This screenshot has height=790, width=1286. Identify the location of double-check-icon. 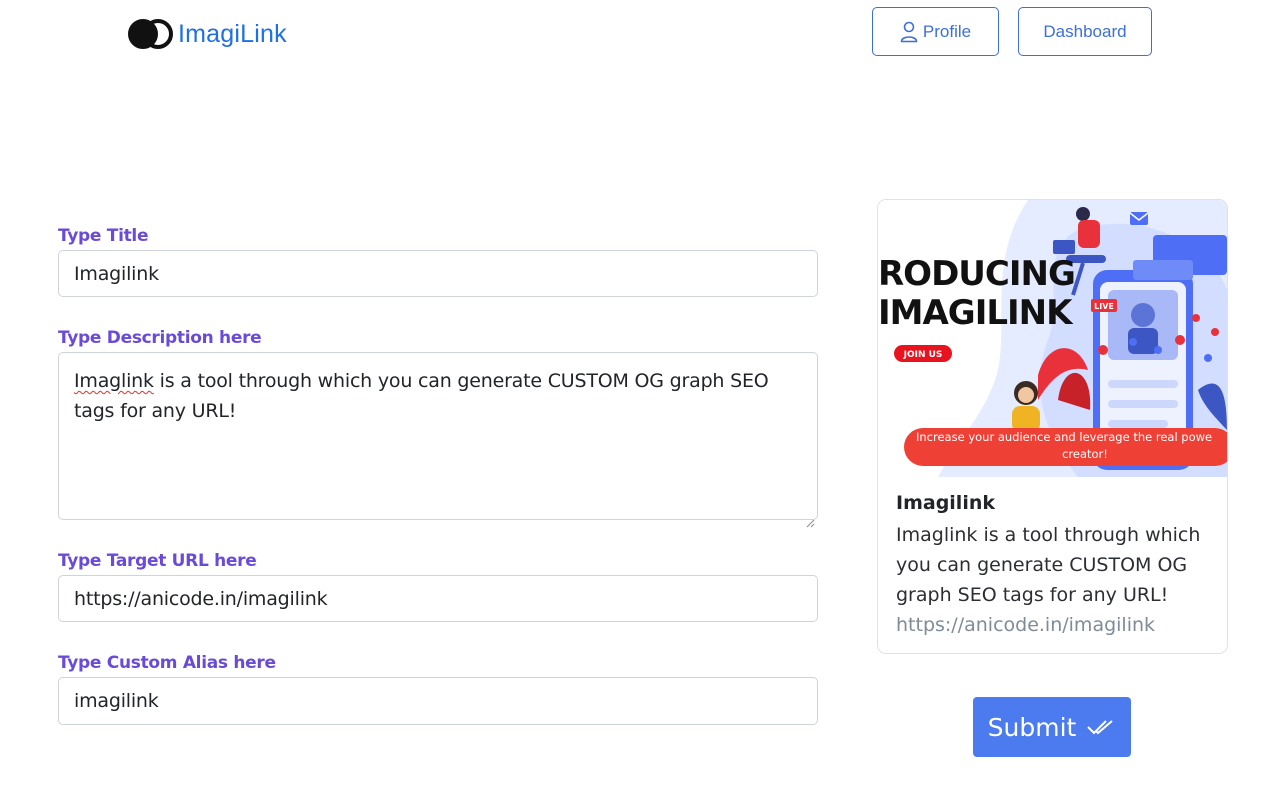
(1101, 727).